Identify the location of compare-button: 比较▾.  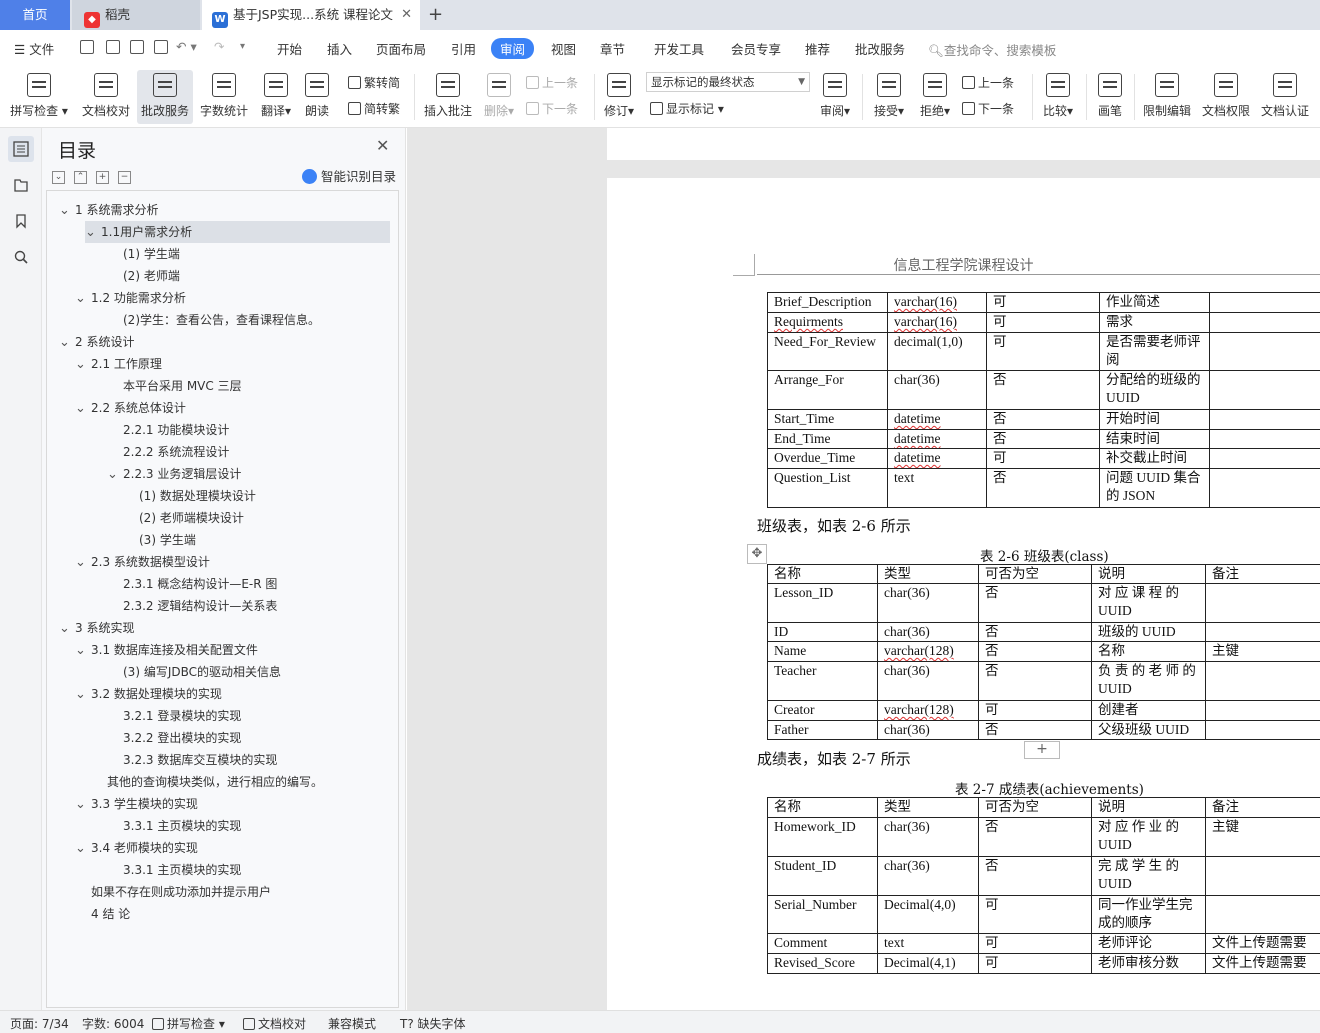
(1058, 97).